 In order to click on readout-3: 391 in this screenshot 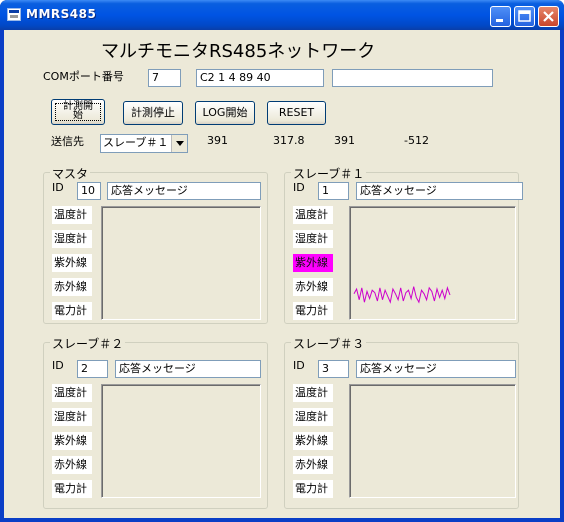, I will do `click(344, 140)`.